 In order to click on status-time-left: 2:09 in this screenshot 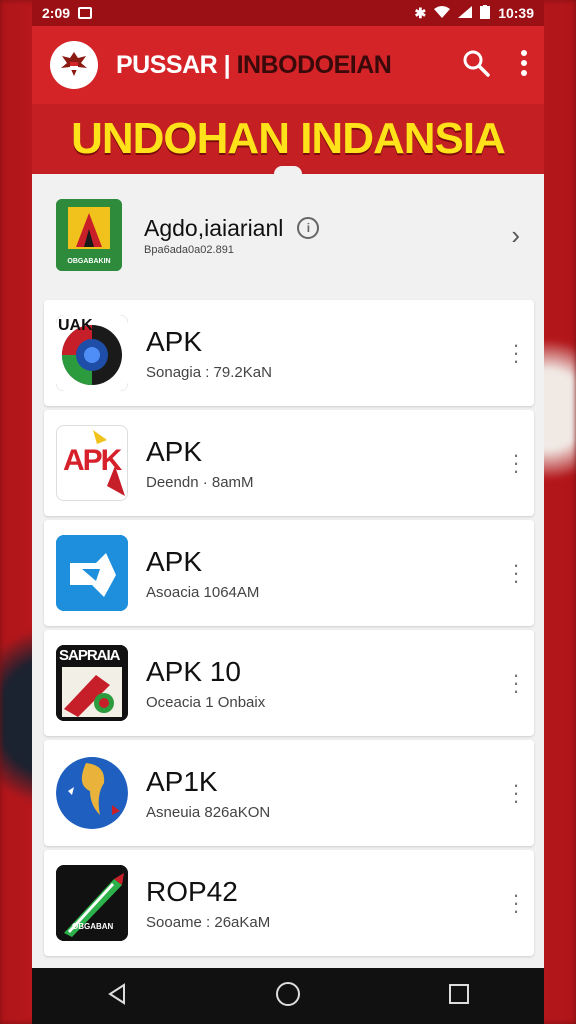, I will do `click(56, 13)`.